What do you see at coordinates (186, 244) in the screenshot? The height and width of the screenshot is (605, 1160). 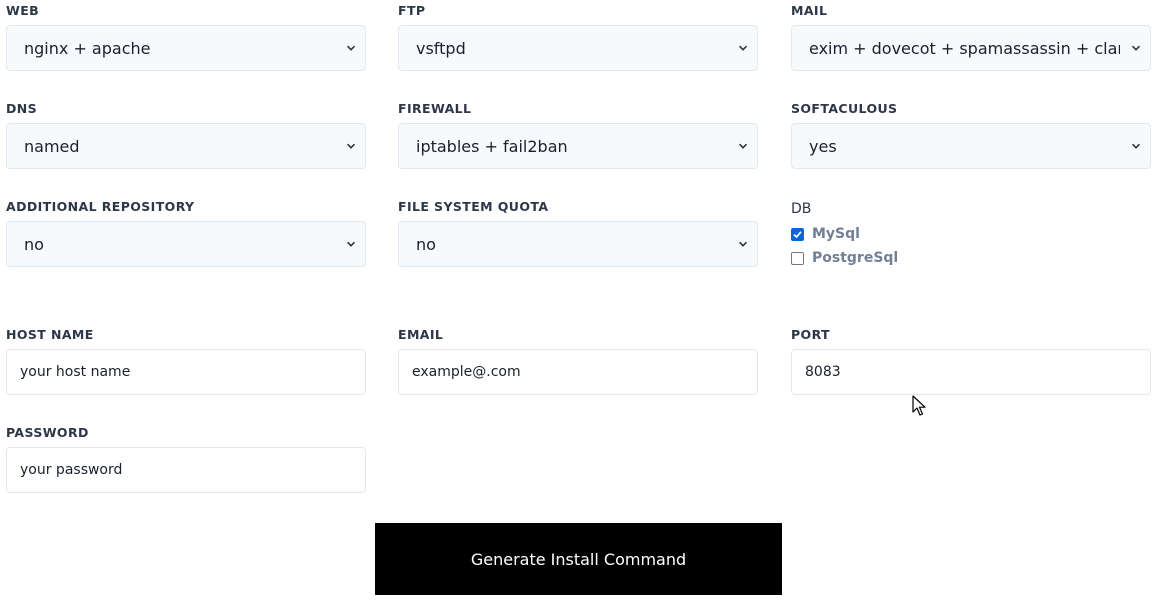 I see `additional-repository-select: no` at bounding box center [186, 244].